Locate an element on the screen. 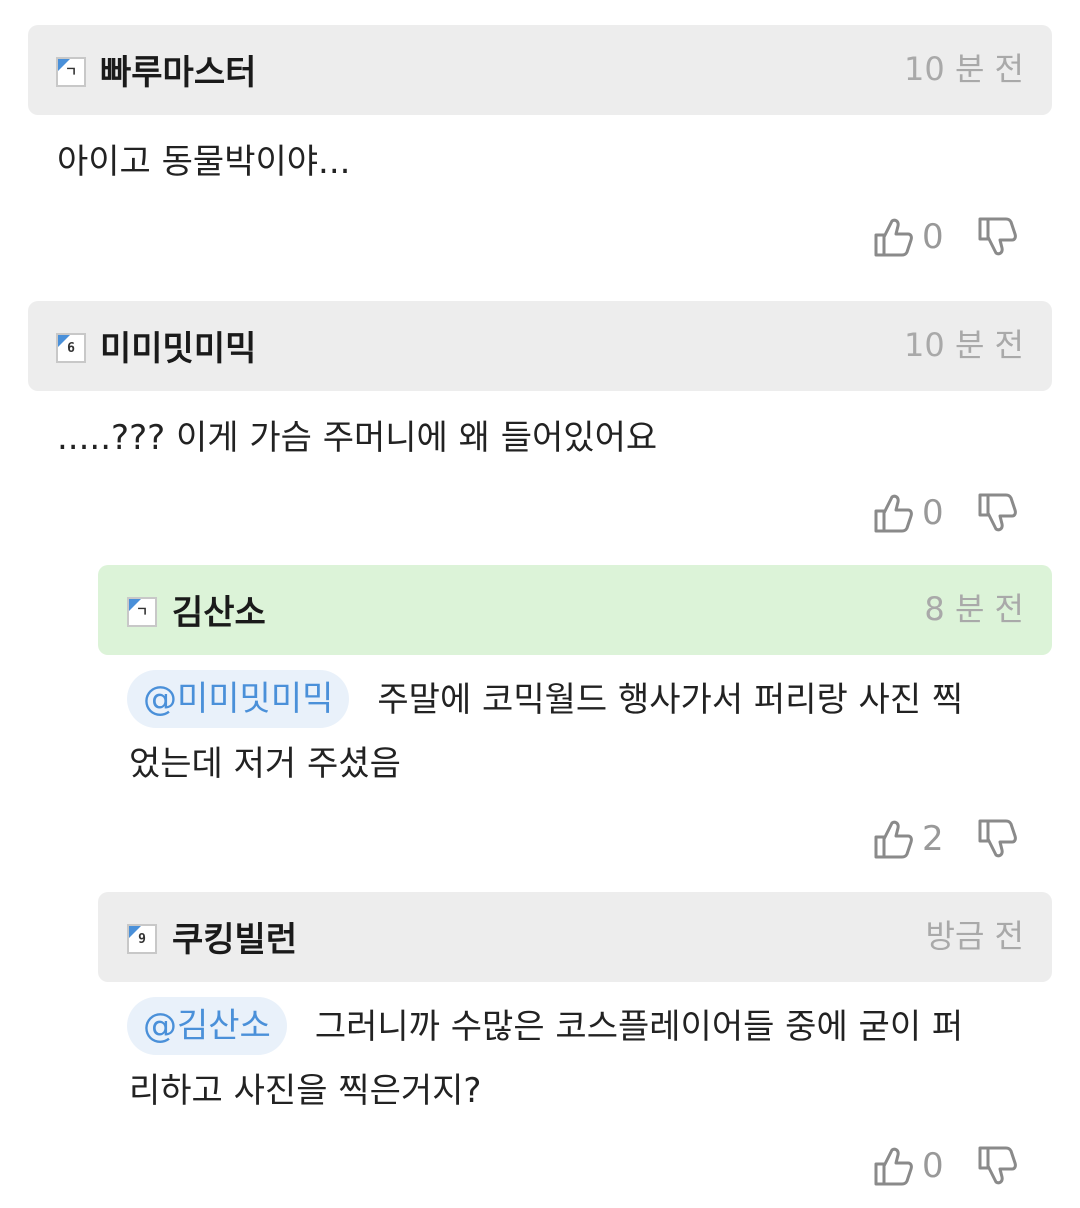 This screenshot has height=1208, width=1080. reply-text-line: 었는데 저거 주셨음 is located at coordinates (265, 764).